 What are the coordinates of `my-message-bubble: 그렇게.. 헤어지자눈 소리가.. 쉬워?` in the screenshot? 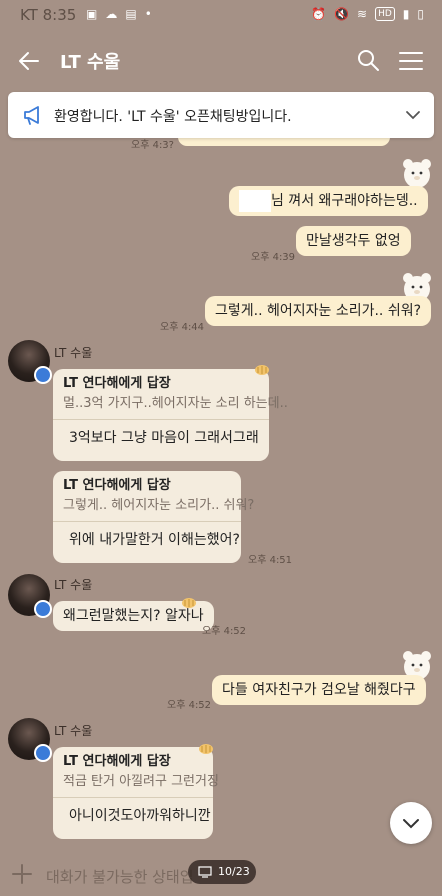 It's located at (318, 311).